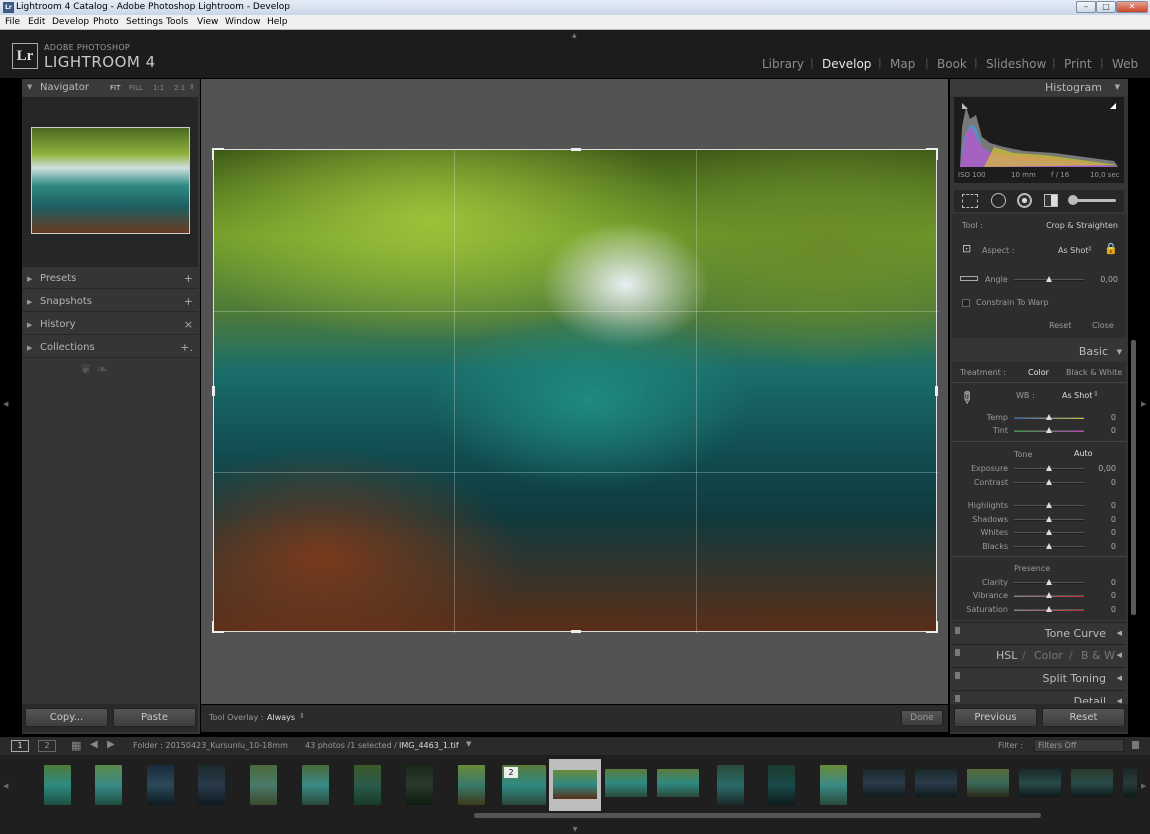  I want to click on menu-develop: Develop, so click(70, 22).